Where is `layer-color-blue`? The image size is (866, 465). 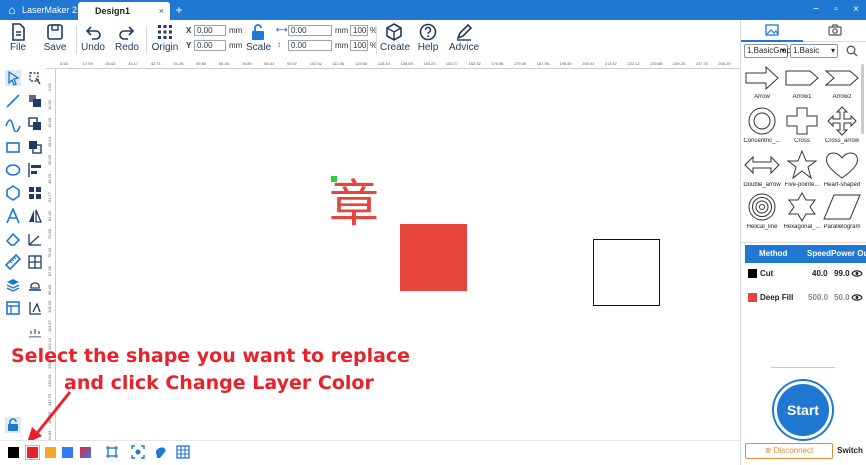 layer-color-blue is located at coordinates (67, 452).